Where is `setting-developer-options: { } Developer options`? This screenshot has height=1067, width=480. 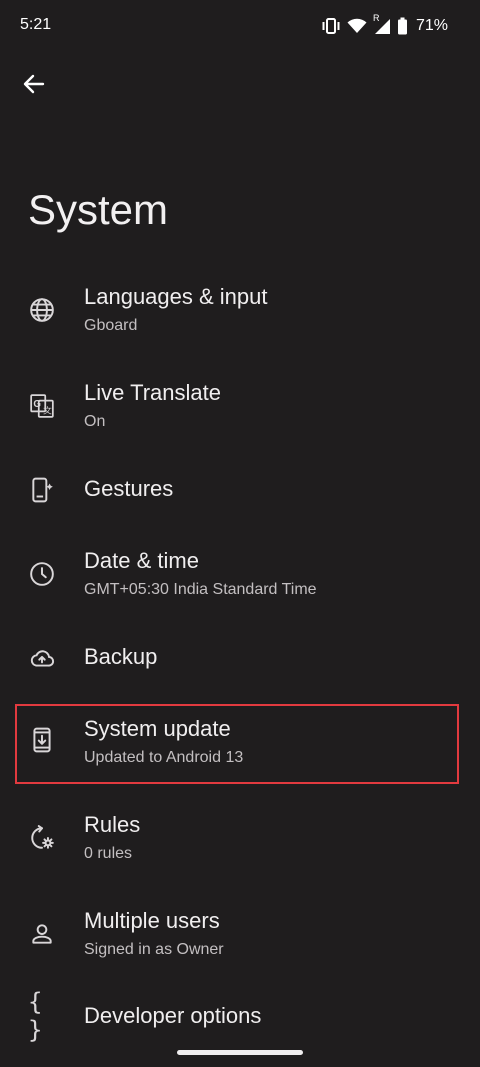
setting-developer-options: { } Developer options is located at coordinates (240, 1017).